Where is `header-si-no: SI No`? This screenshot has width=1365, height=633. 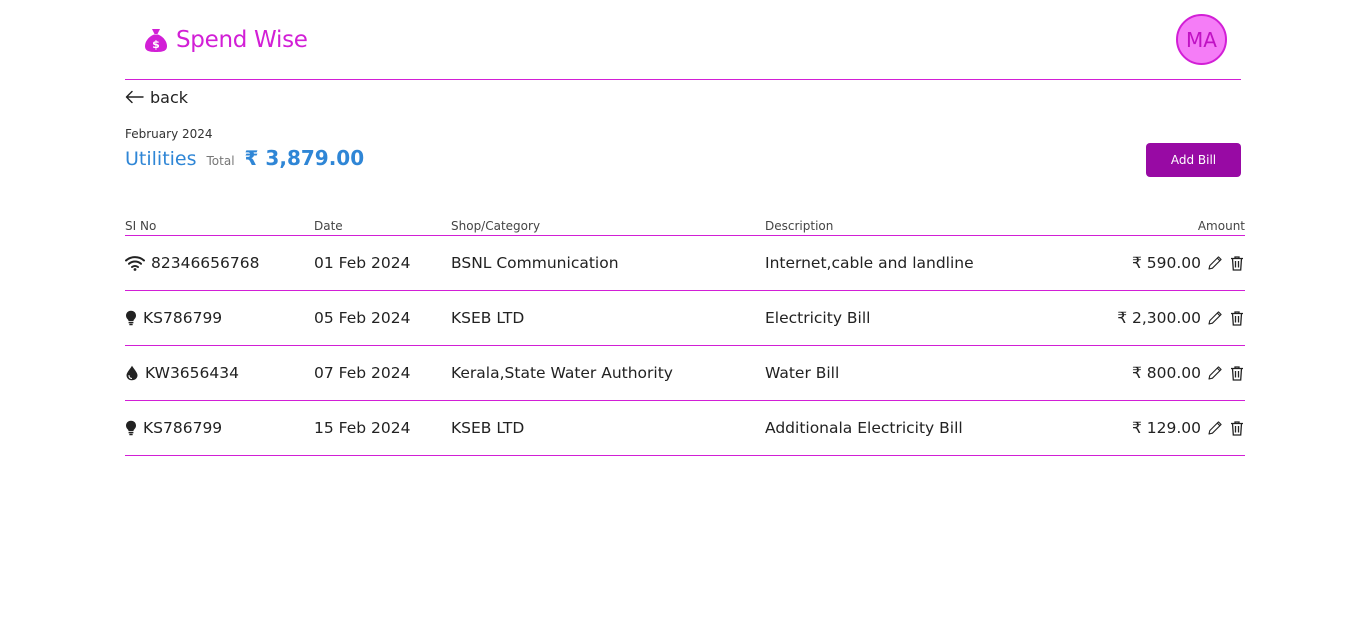 header-si-no: SI No is located at coordinates (141, 226).